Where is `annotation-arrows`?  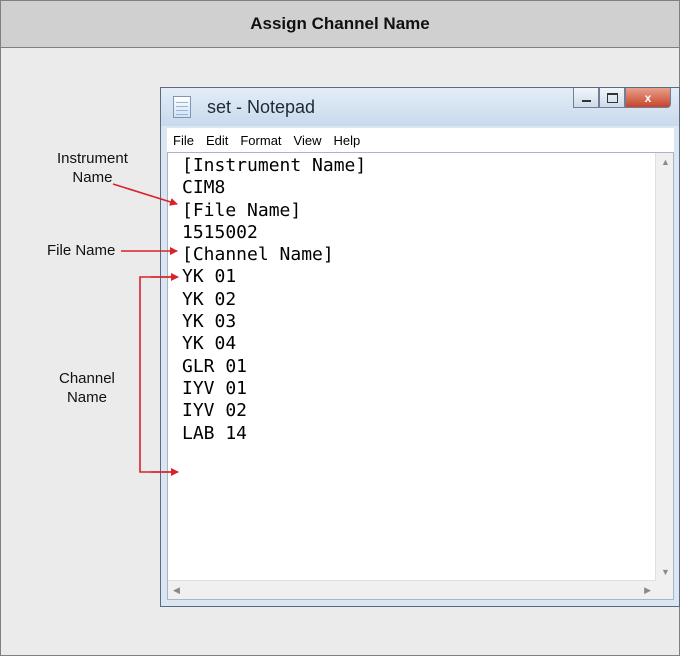
annotation-arrows is located at coordinates (145, 329).